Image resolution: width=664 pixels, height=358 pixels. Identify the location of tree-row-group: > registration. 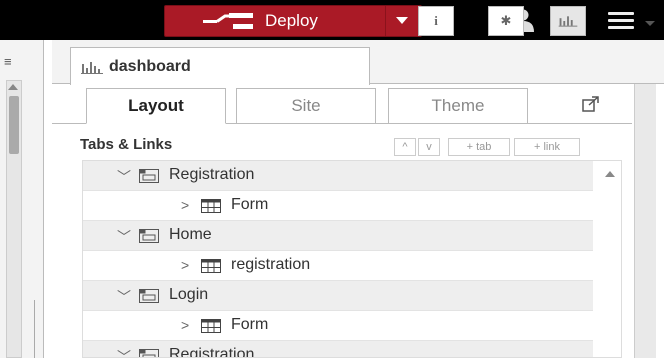
(338, 266).